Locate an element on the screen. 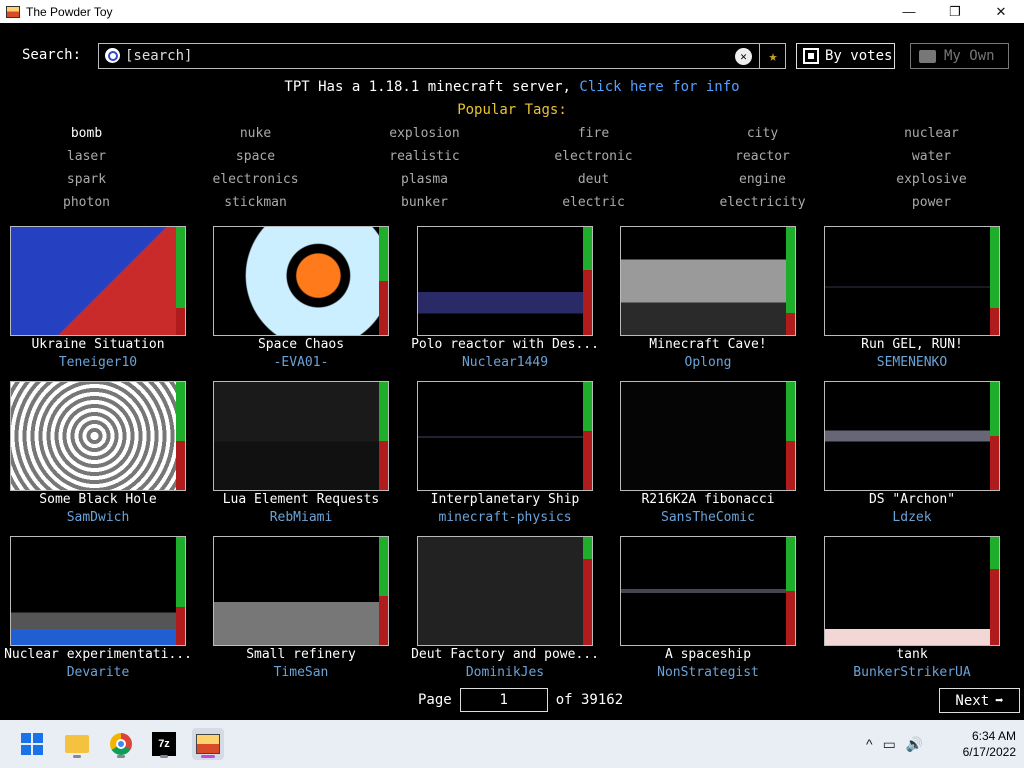  tag-link: water is located at coordinates (931, 160).